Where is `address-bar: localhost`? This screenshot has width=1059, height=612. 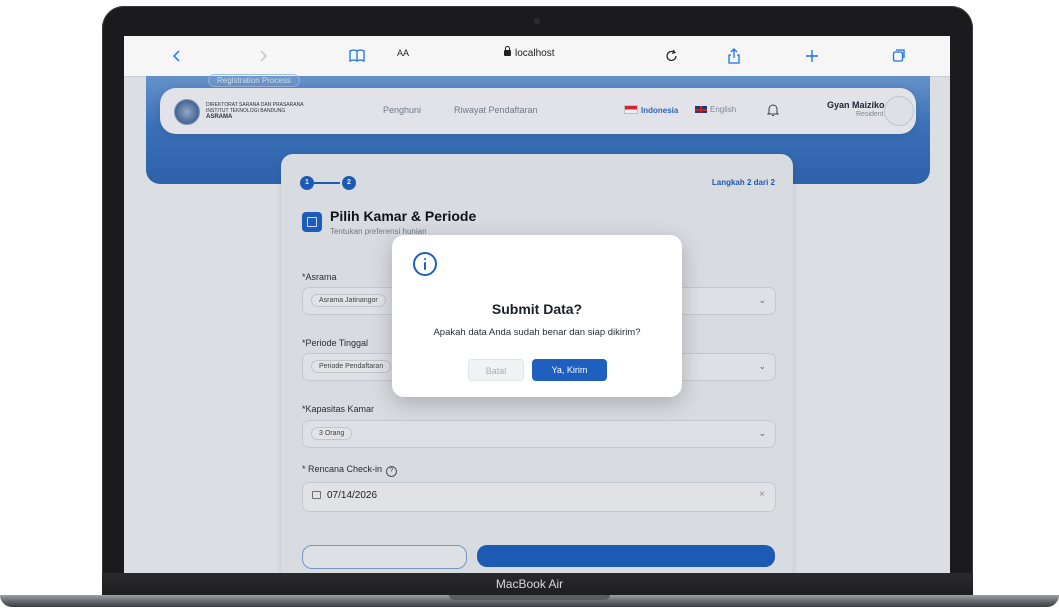
address-bar: localhost is located at coordinates (529, 52).